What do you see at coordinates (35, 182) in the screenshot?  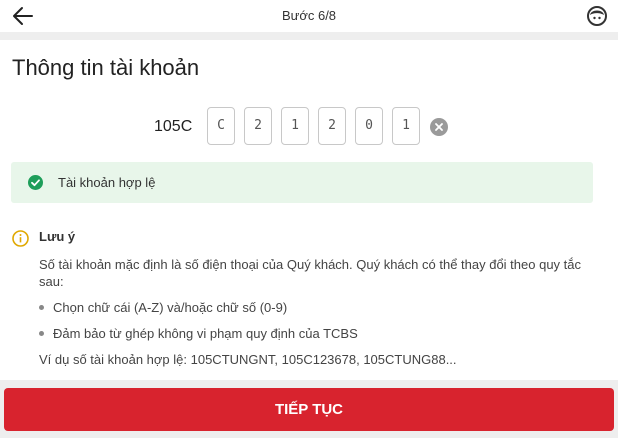 I see `check-circle-icon` at bounding box center [35, 182].